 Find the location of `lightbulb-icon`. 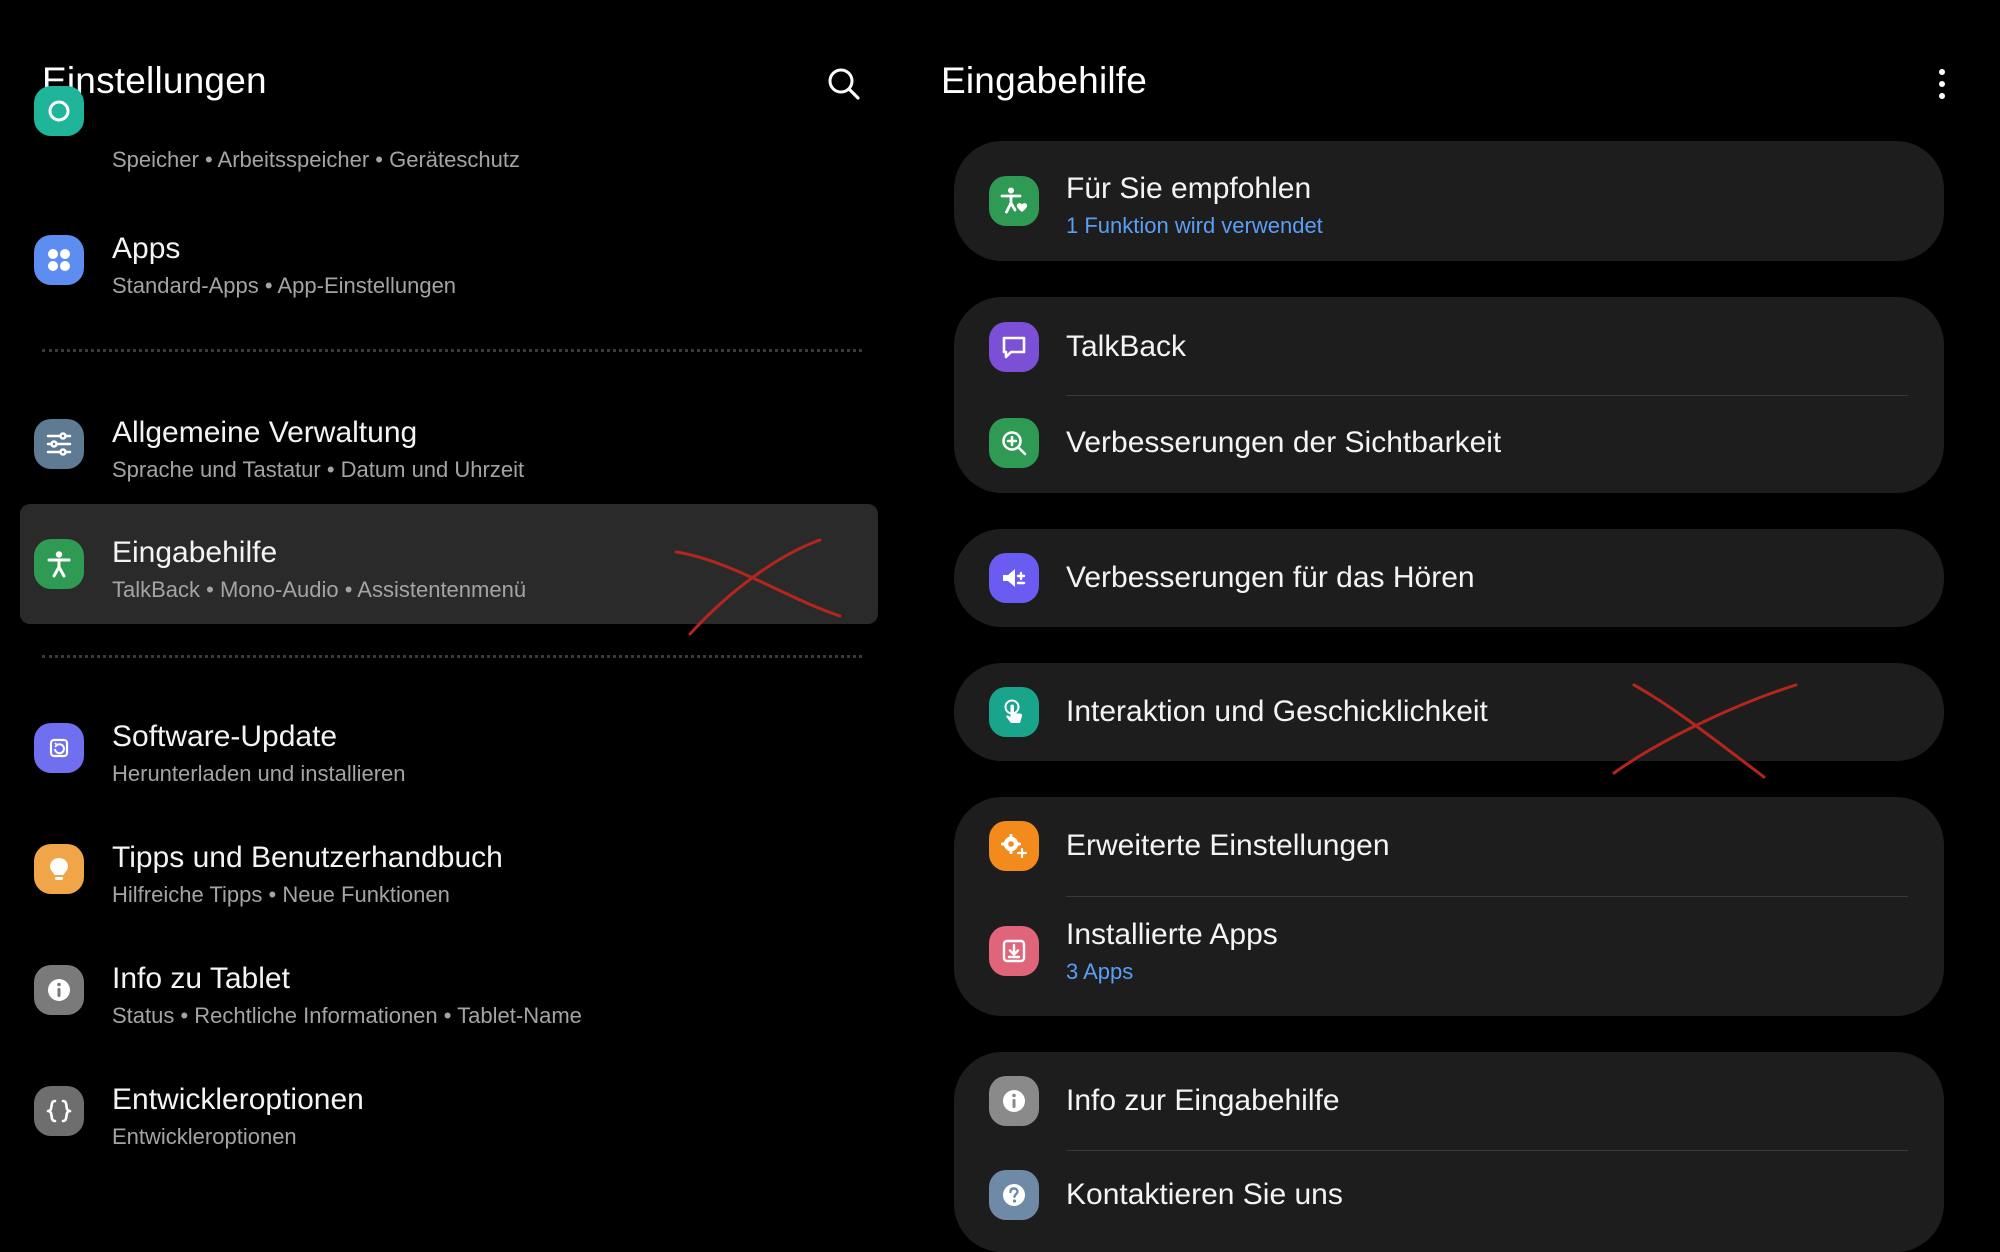

lightbulb-icon is located at coordinates (59, 869).